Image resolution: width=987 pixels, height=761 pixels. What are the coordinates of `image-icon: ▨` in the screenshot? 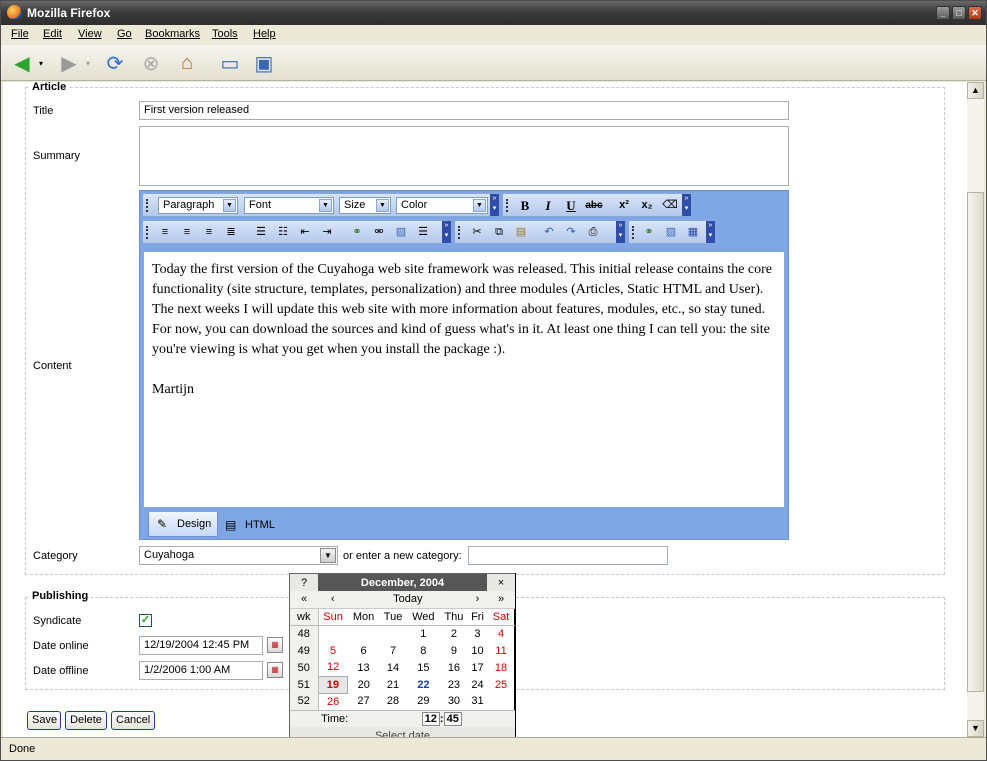 It's located at (401, 232).